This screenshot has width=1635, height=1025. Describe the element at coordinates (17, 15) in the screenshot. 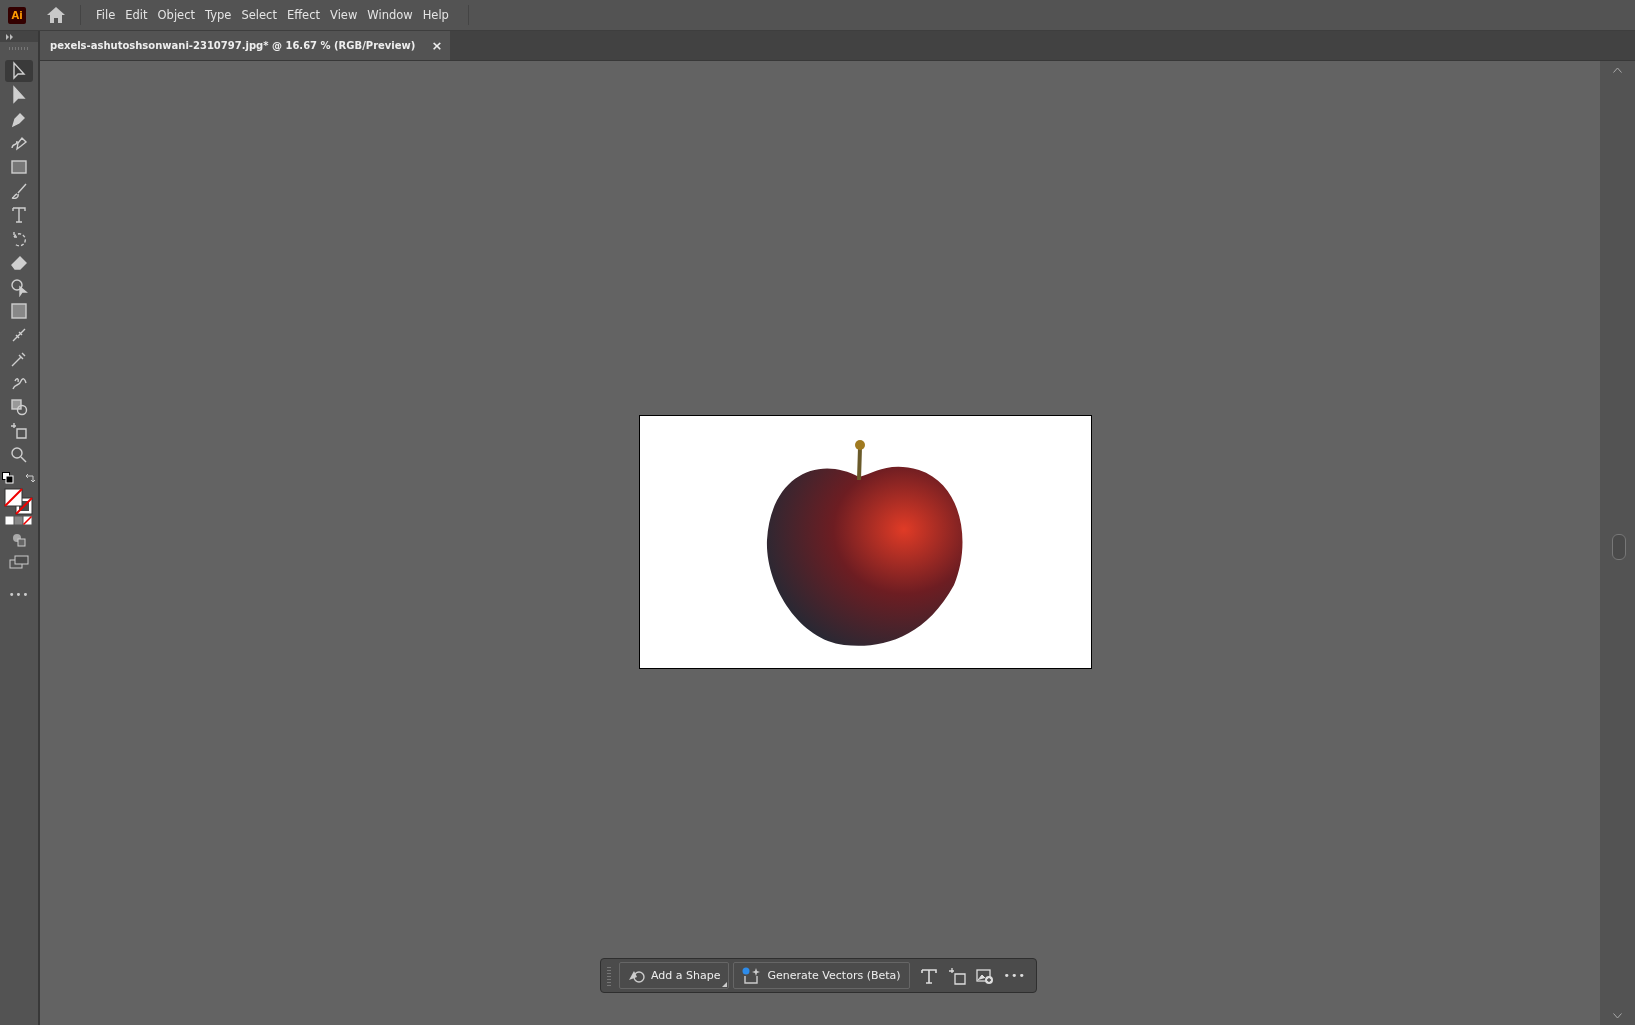

I see `app-logo: Ai` at that location.